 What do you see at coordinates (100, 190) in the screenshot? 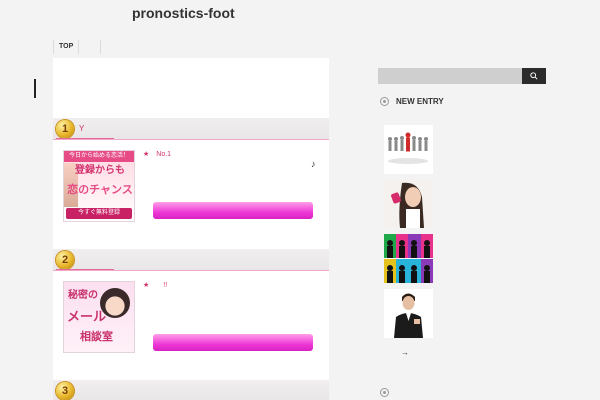
I see `banner-1-sub-text: 恋のチャンス` at bounding box center [100, 190].